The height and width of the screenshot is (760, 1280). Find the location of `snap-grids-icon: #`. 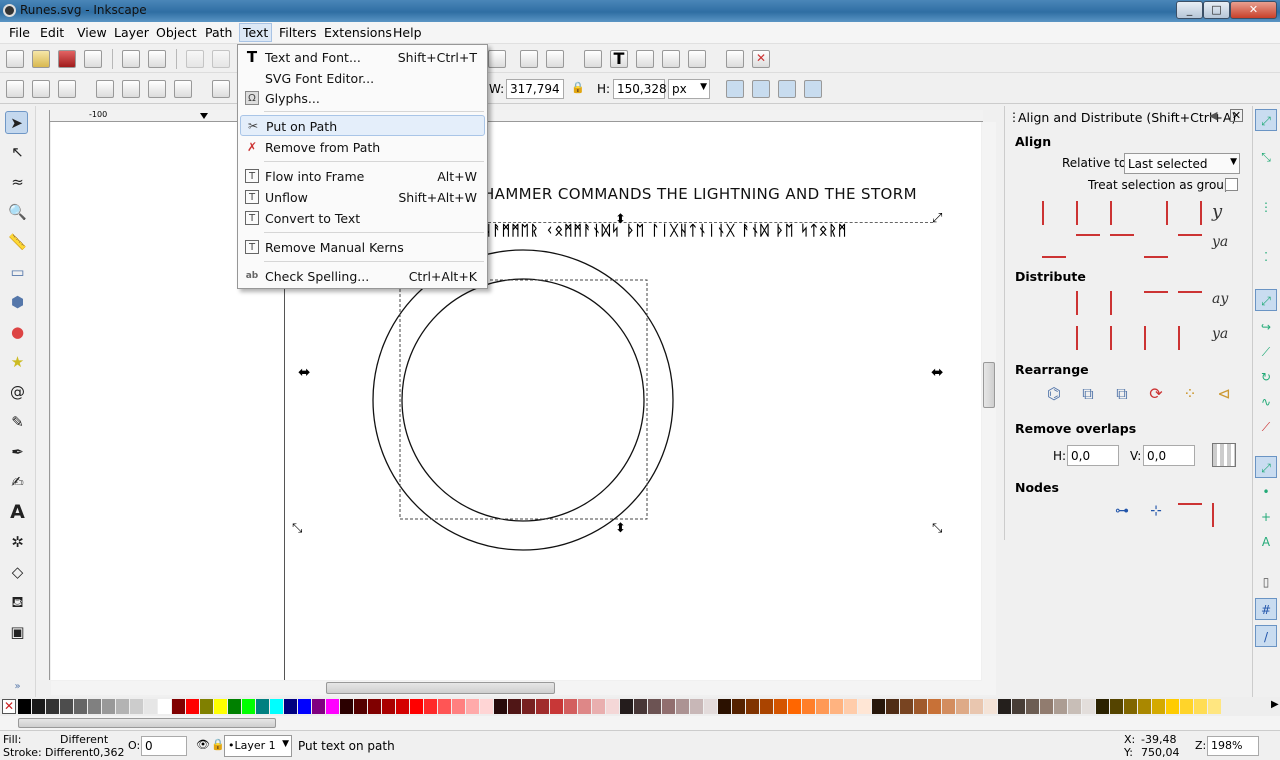

snap-grids-icon: # is located at coordinates (1266, 609).